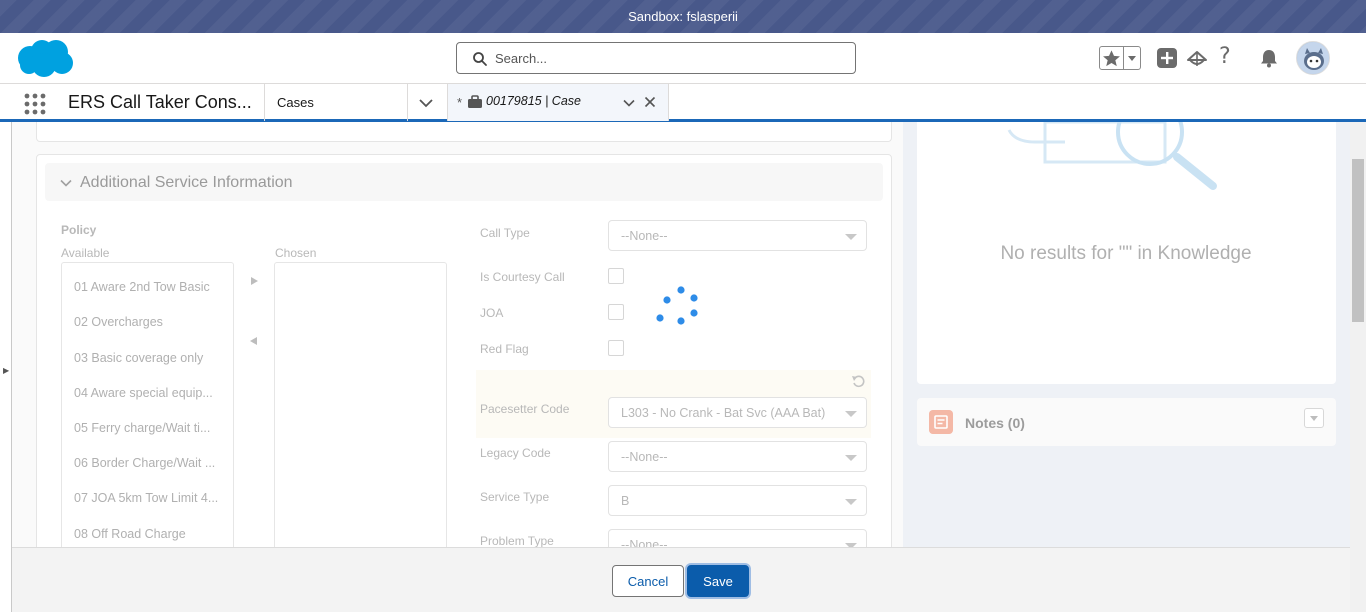 This screenshot has width=1366, height=612. I want to click on help-icon: ?, so click(1230, 57).